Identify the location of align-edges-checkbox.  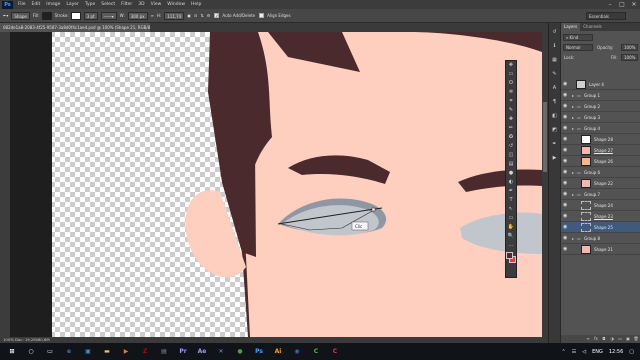
(262, 15).